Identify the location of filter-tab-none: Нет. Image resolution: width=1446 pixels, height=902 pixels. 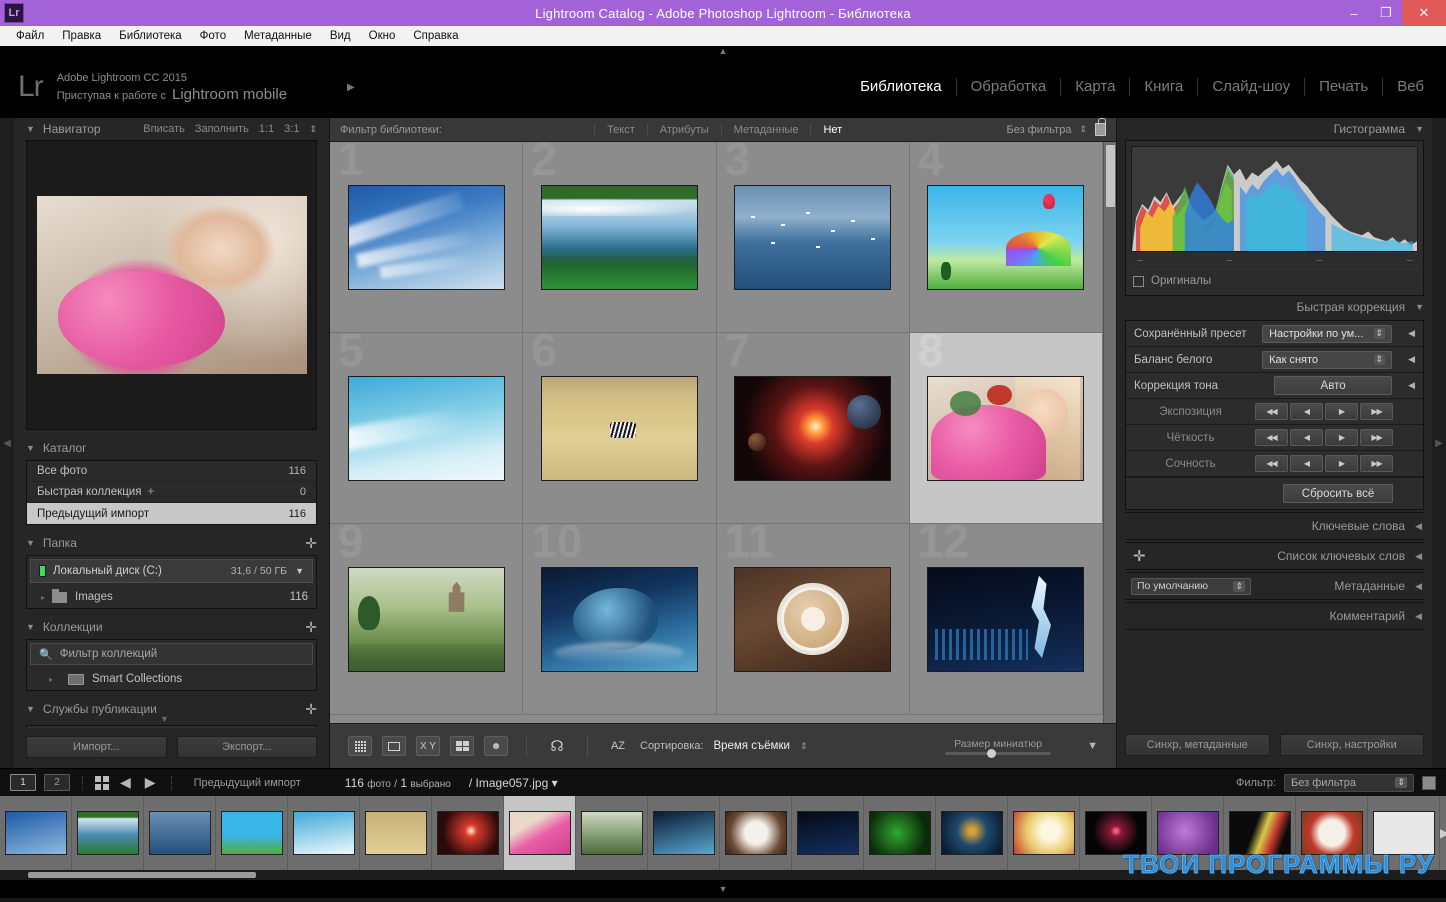
(832, 129).